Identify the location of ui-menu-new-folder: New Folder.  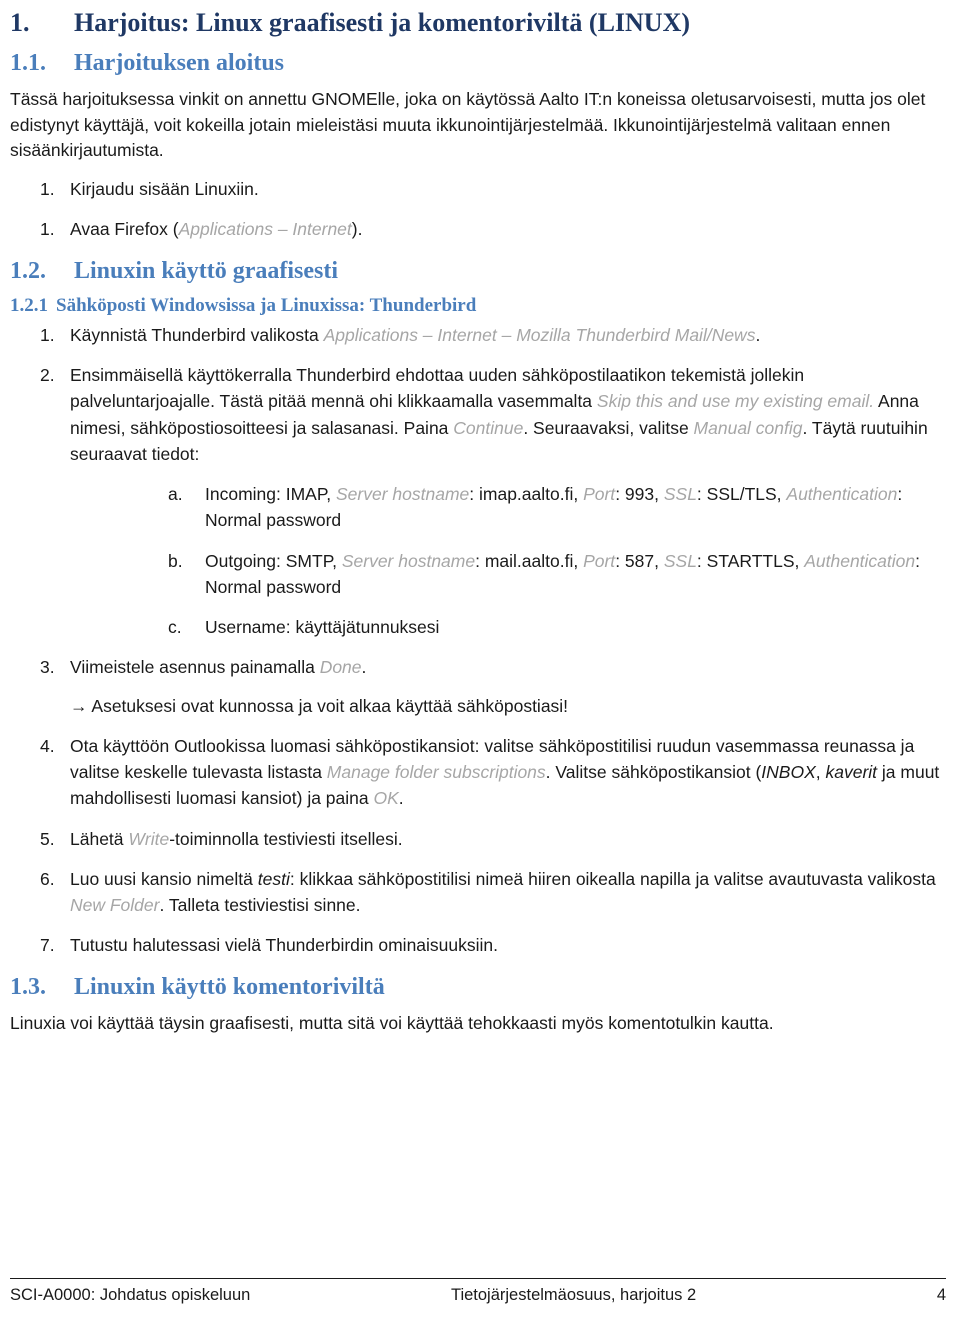
(115, 905).